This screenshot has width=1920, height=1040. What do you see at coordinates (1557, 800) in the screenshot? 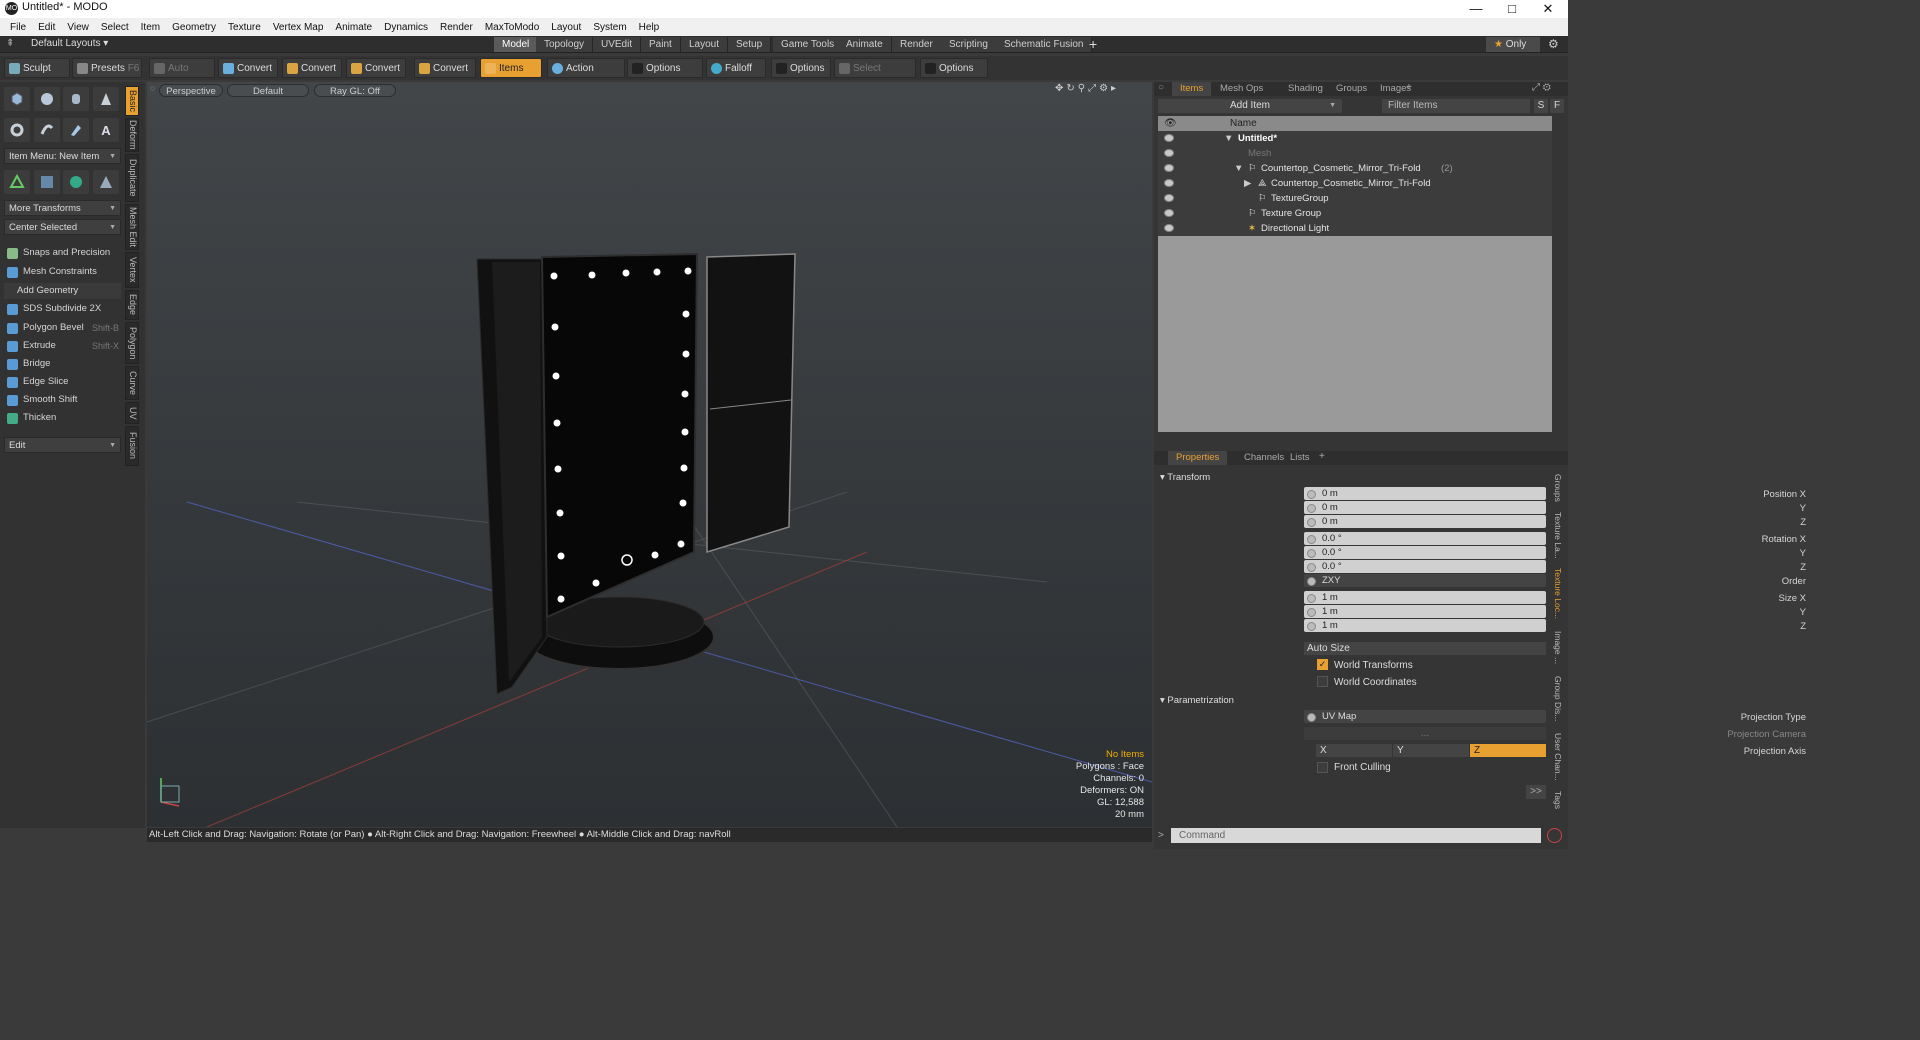
I see `side-tab-tags: Tags` at bounding box center [1557, 800].